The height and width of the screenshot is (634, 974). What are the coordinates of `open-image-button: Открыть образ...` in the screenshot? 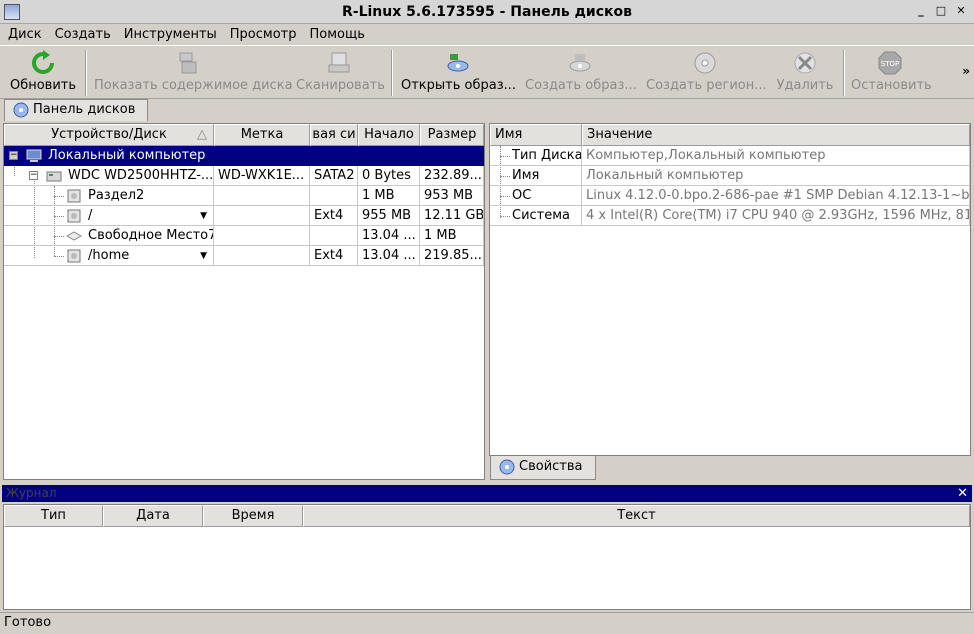 It's located at (458, 73).